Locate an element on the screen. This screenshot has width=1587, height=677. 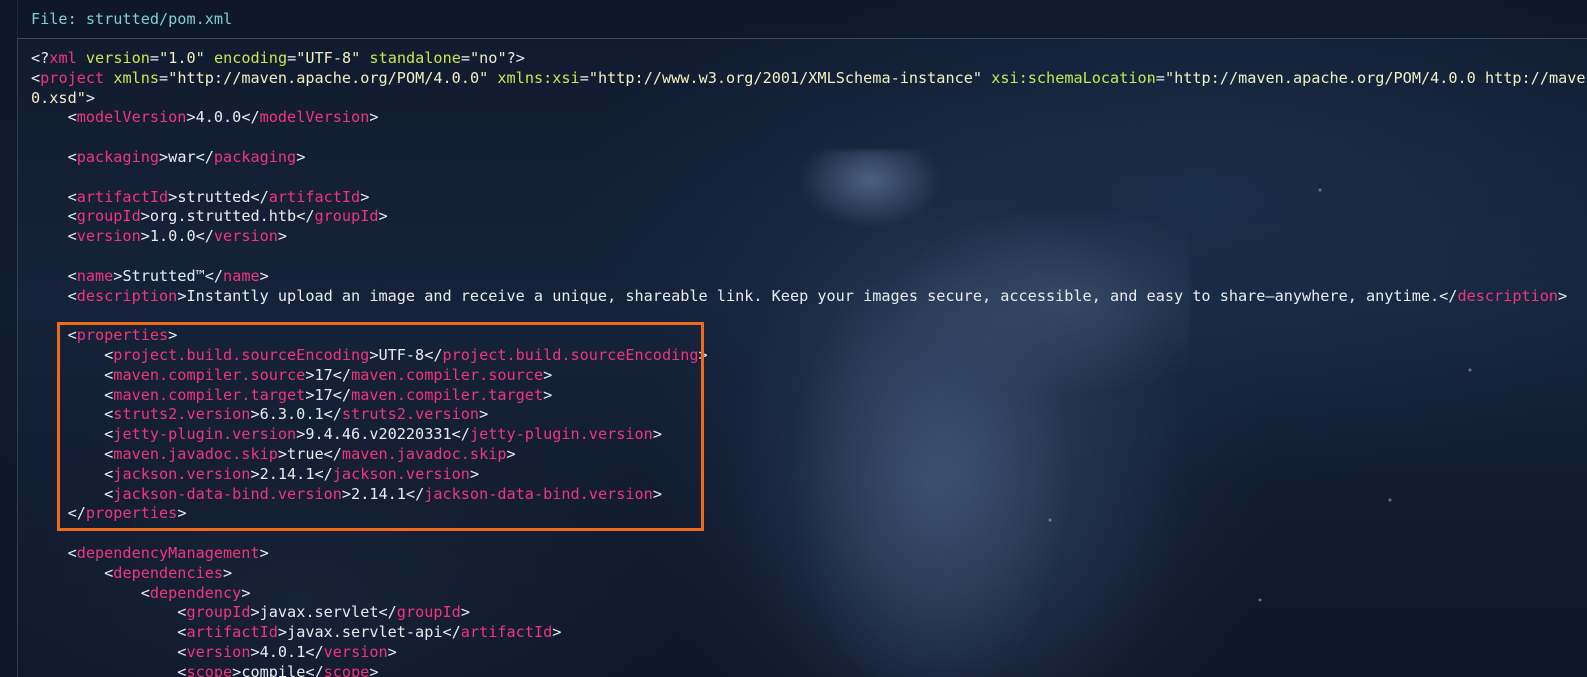
xml-text: 1.0.0 is located at coordinates (172, 236).